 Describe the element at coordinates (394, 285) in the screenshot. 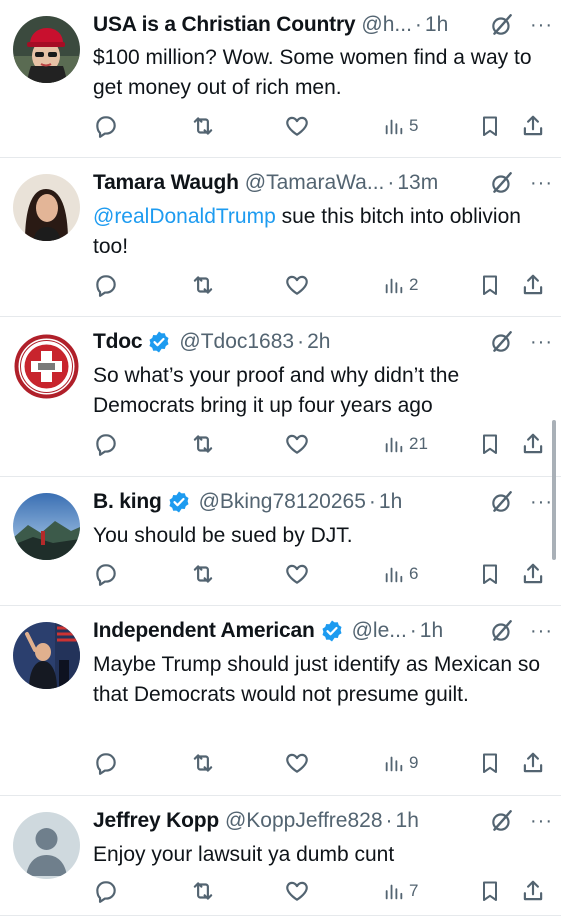

I see `views-icon` at that location.